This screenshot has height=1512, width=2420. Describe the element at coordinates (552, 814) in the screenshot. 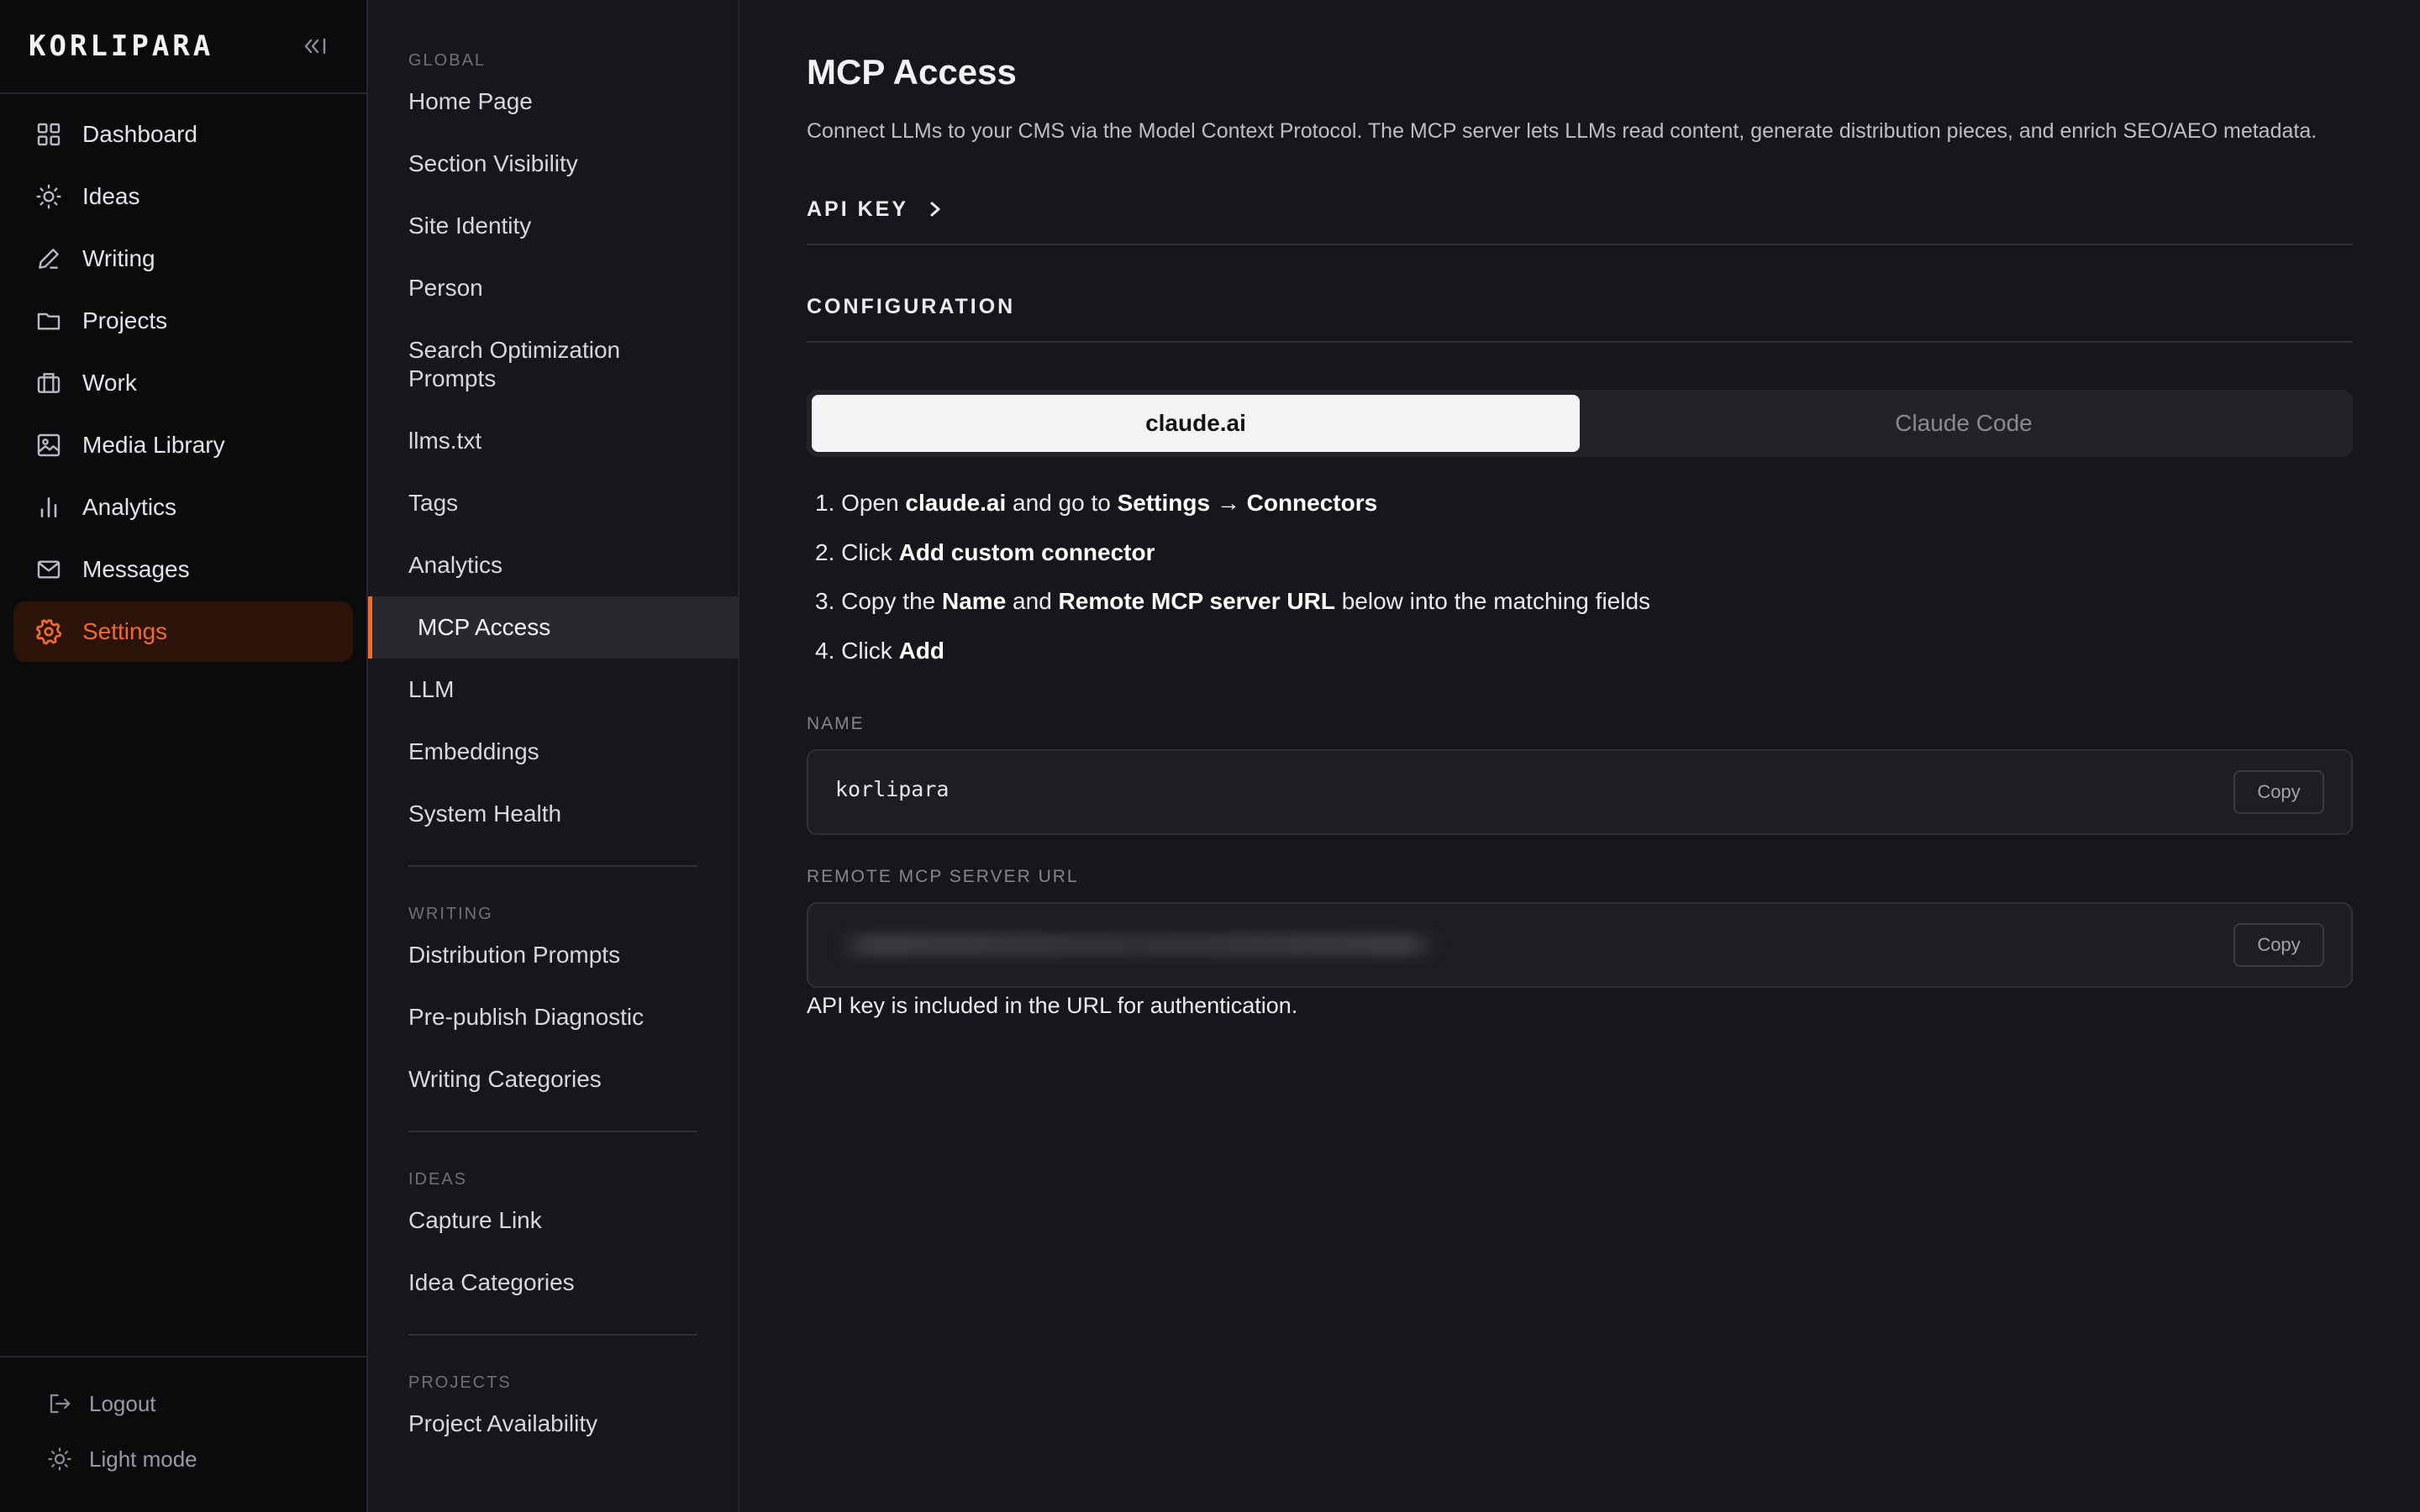

I see `subnav-item-system-health: System Health` at that location.